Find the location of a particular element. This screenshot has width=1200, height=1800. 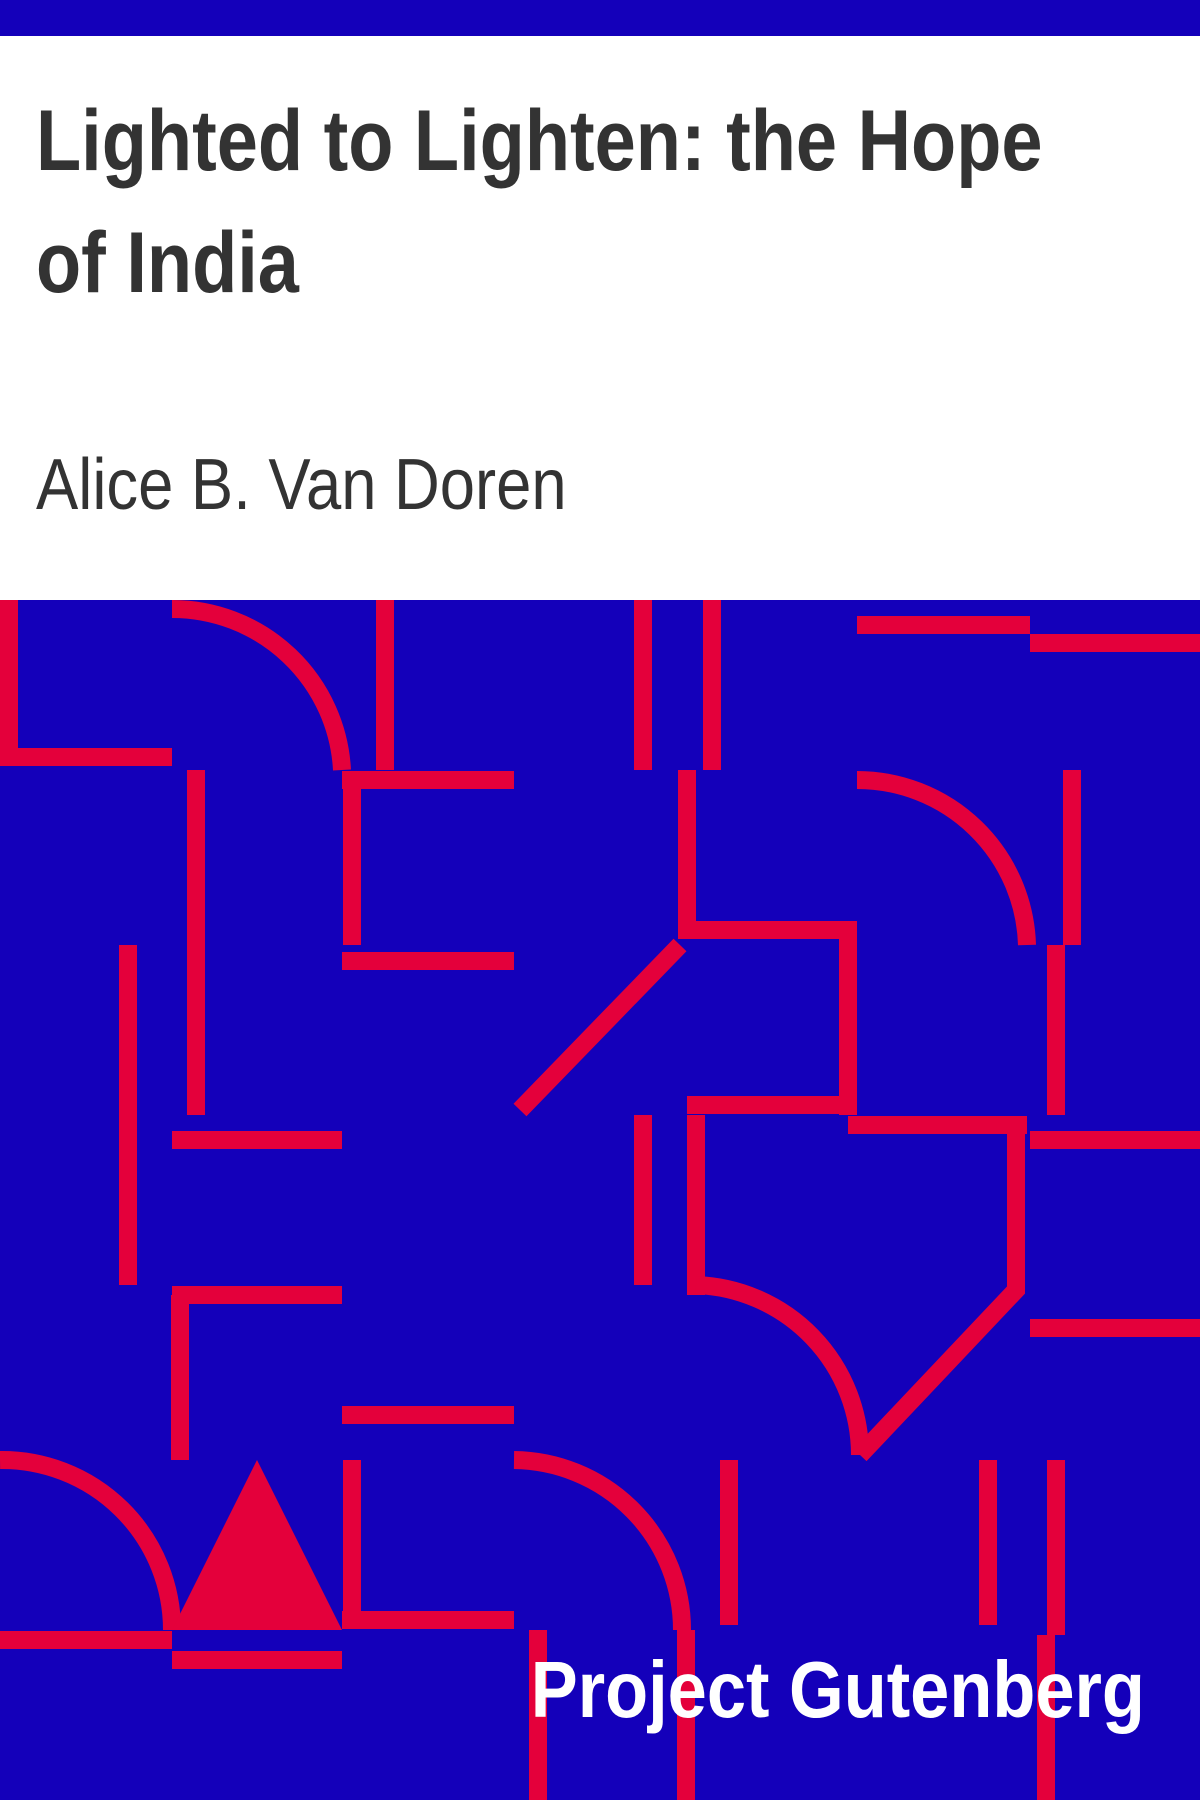

book-author: Alice B. Van Doren is located at coordinates (301, 485).